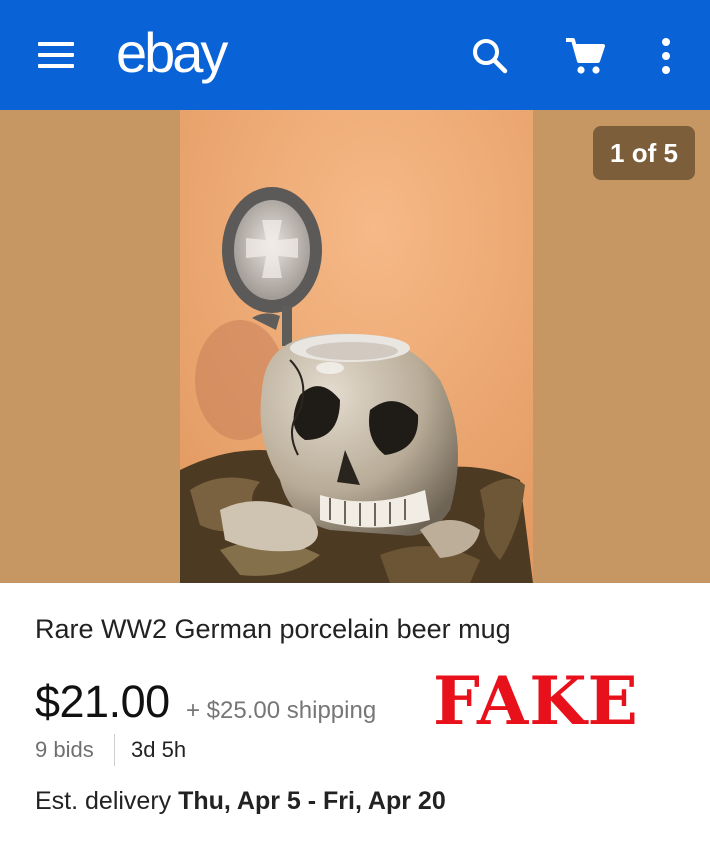  What do you see at coordinates (172, 53) in the screenshot?
I see `ebay-logo: ebay` at bounding box center [172, 53].